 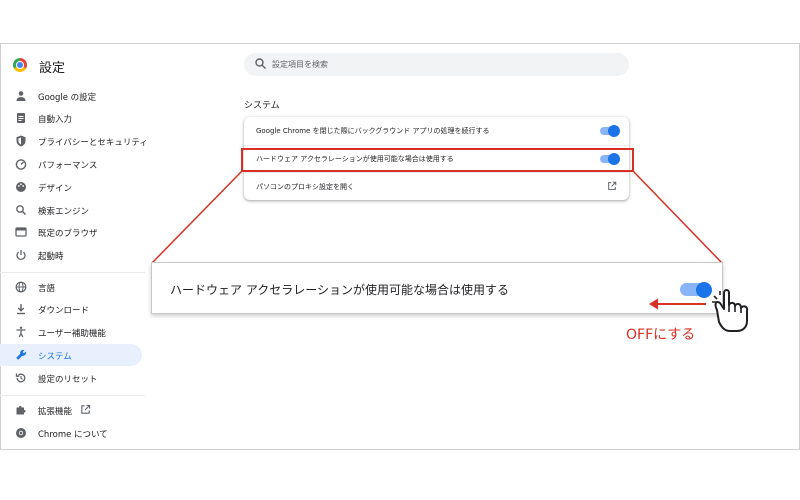 What do you see at coordinates (339, 290) in the screenshot?
I see `zoomed-setting-label: ハードウェア アクセラレーションが使用可能な場合は使用する` at bounding box center [339, 290].